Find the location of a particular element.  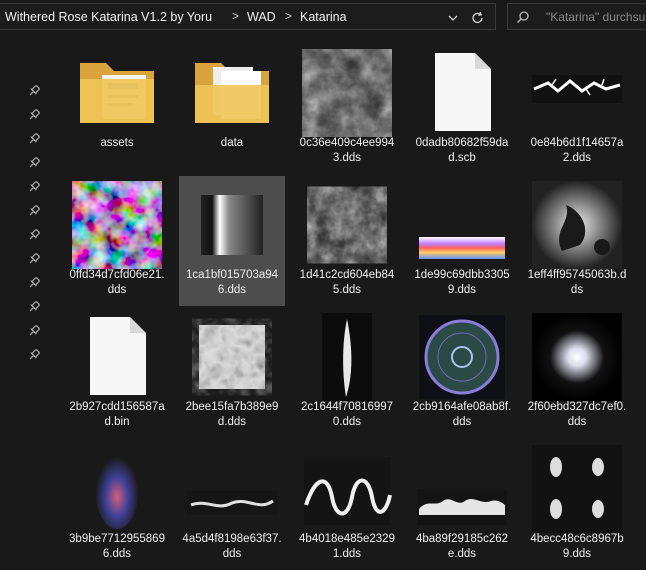

file-item: 0c36e409c4ee9943.dds is located at coordinates (347, 109).